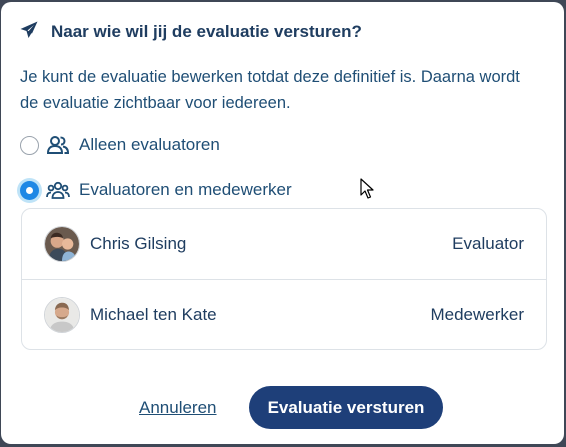 This screenshot has width=566, height=447. I want to click on radio-unchecked, so click(29, 145).